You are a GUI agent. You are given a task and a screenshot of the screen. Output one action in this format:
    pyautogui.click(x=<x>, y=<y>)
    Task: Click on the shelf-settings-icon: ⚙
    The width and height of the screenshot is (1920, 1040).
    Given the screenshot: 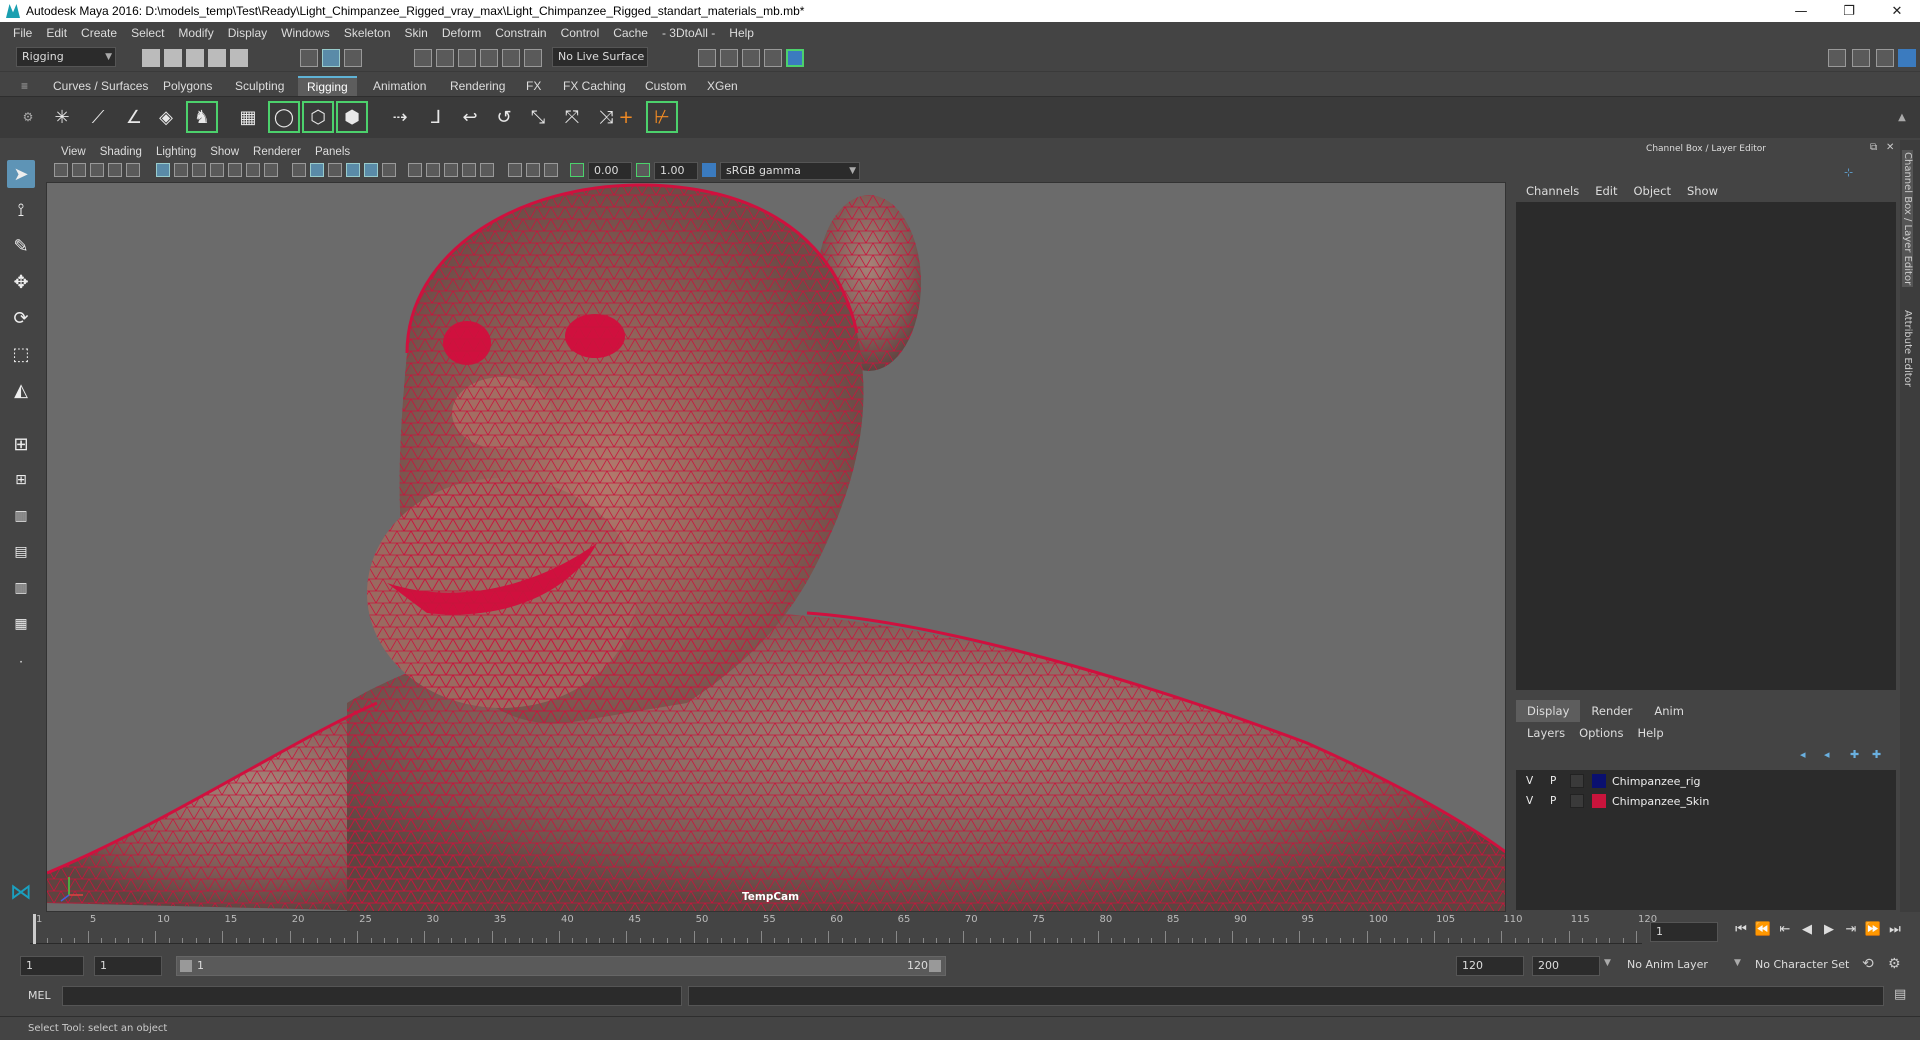 What is the action you would take?
    pyautogui.click(x=28, y=117)
    